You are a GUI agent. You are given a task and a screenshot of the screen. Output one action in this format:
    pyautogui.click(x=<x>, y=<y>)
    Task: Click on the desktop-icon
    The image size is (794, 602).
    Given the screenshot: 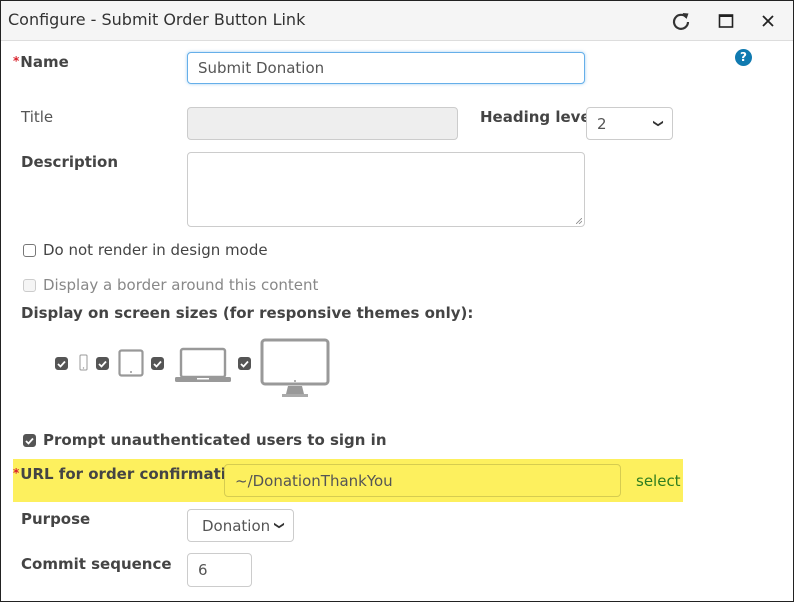 What is the action you would take?
    pyautogui.click(x=295, y=367)
    